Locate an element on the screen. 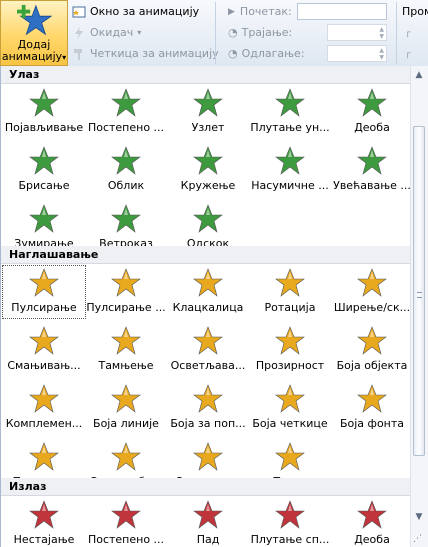  animation-tile-label: Појављивање is located at coordinates (44, 127).